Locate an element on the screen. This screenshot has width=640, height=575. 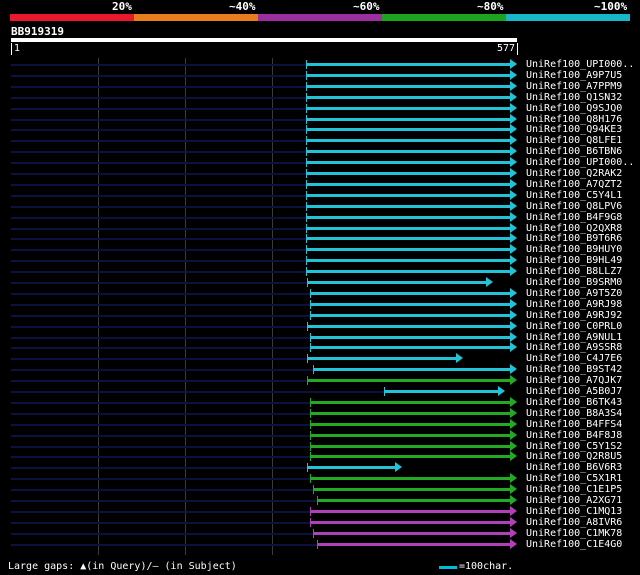
hit-label: UniRef100_A9RJ92 is located at coordinates (574, 315).